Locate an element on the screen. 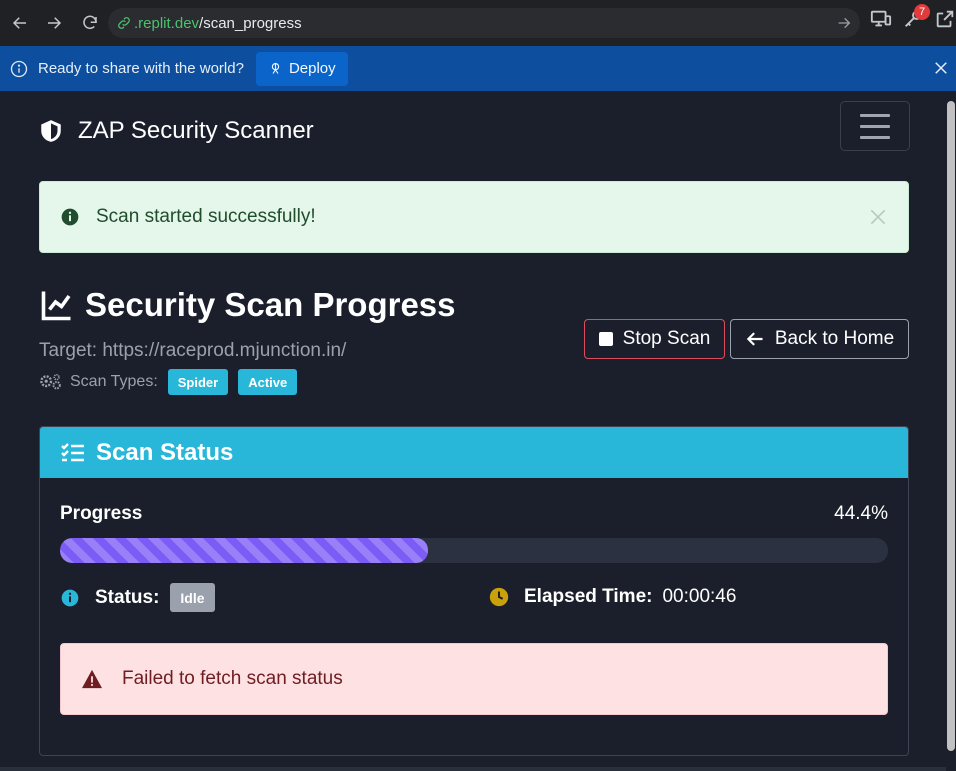  gears-icon is located at coordinates (50, 382).